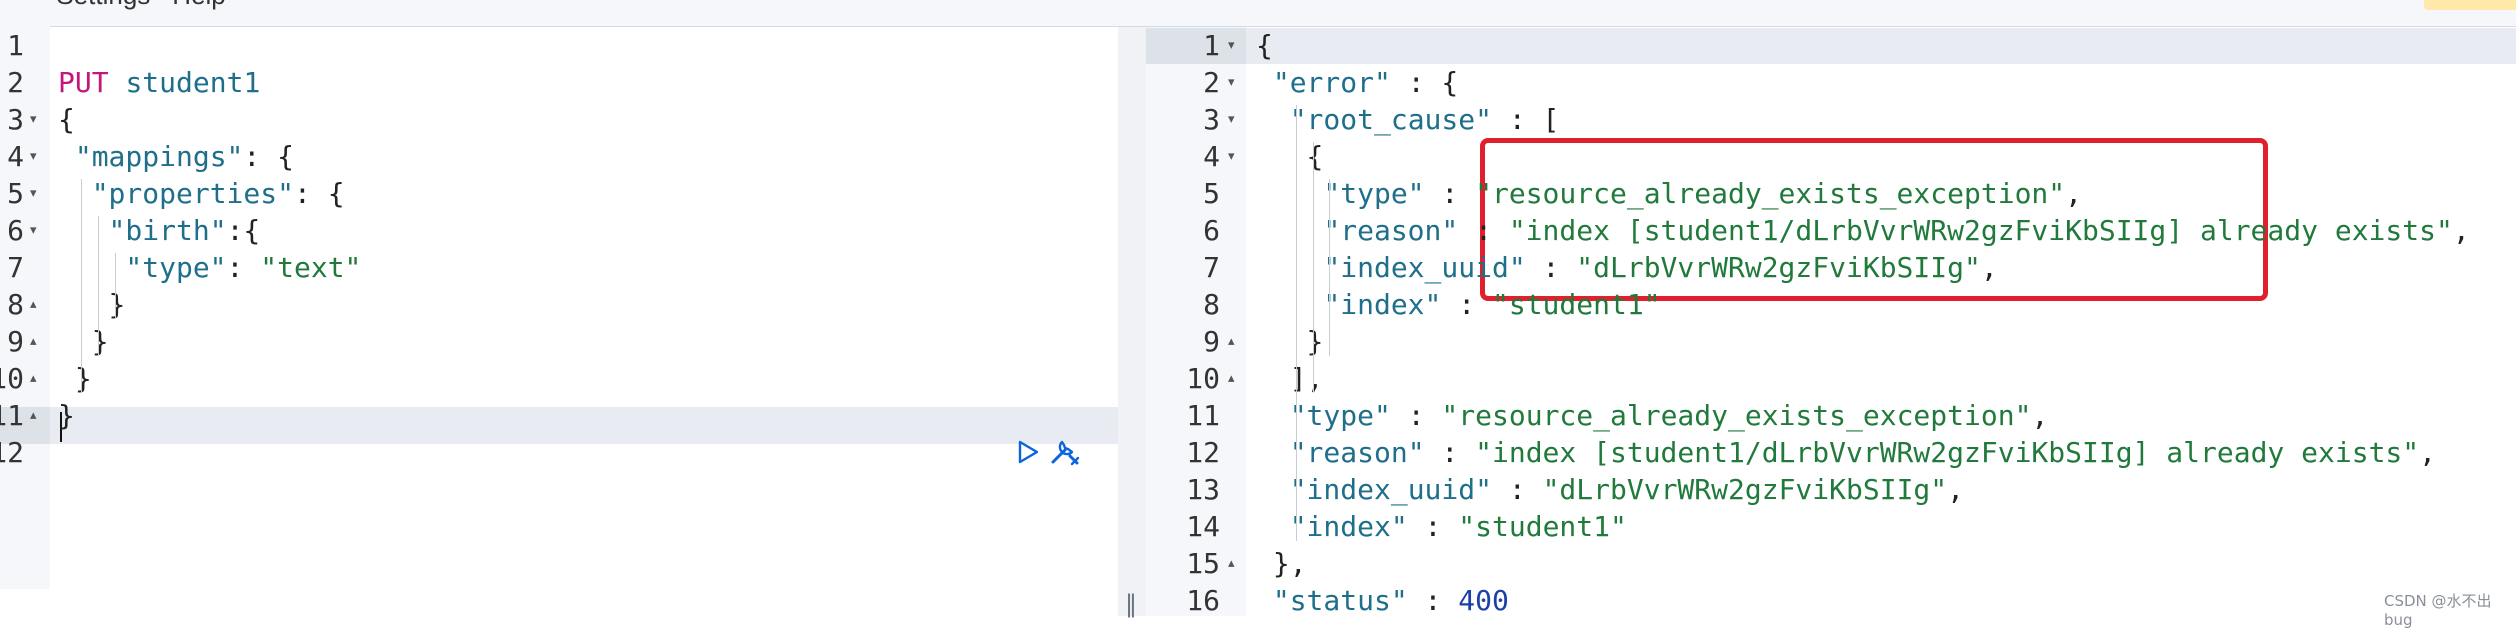 This screenshot has height=629, width=2516. What do you see at coordinates (1365, 82) in the screenshot?
I see `code-line: "error" : {` at bounding box center [1365, 82].